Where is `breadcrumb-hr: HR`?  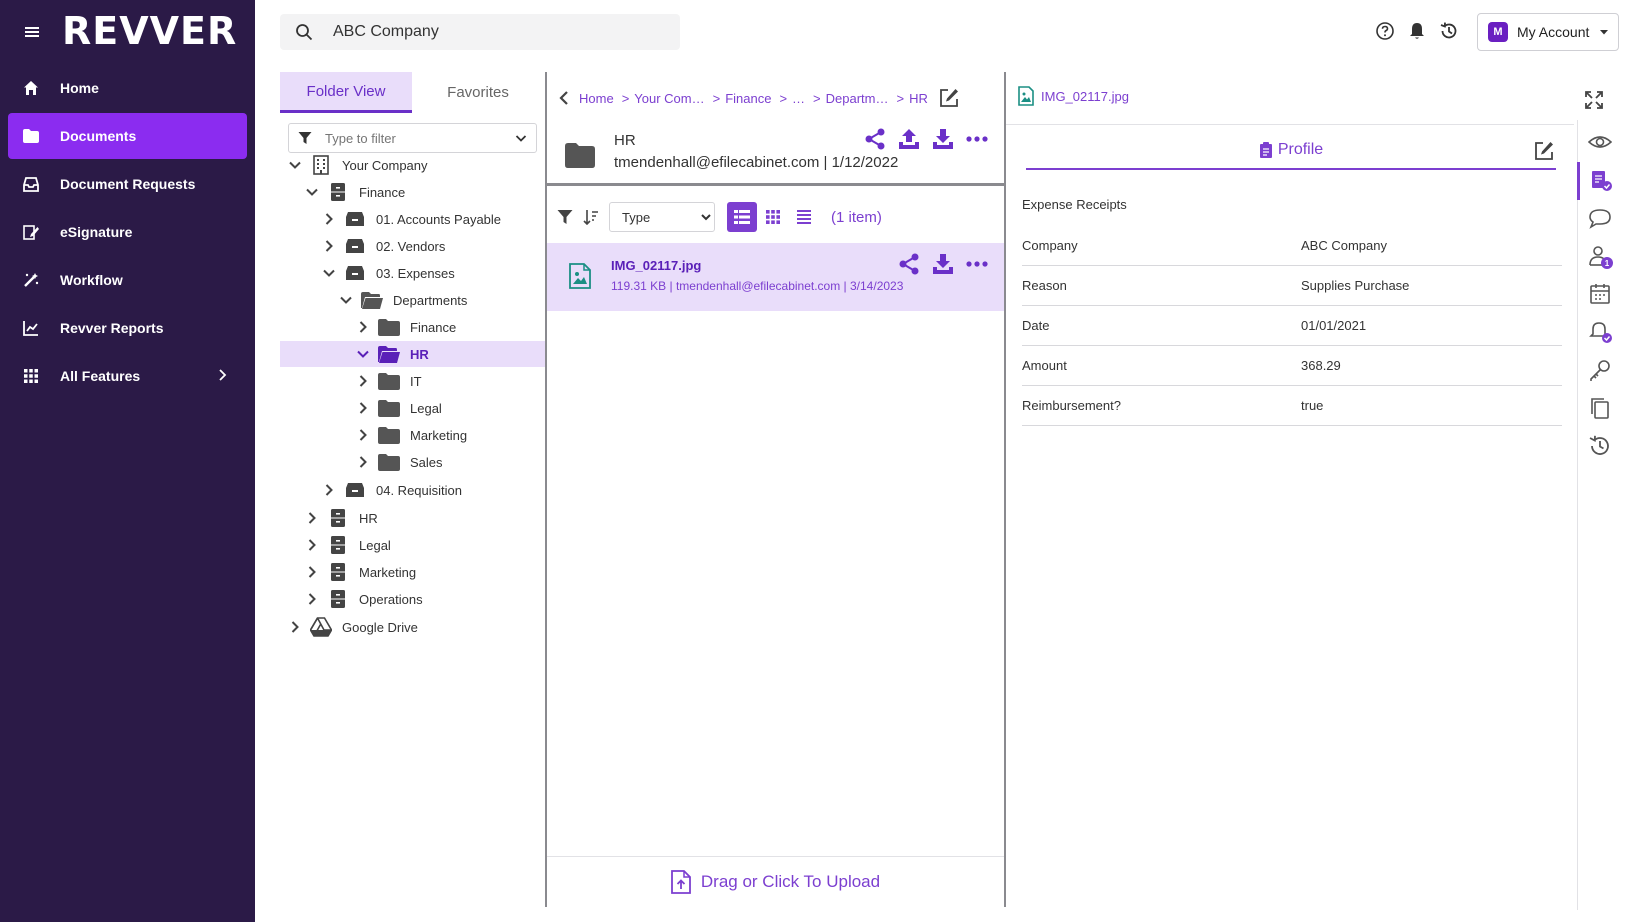 breadcrumb-hr: HR is located at coordinates (918, 98).